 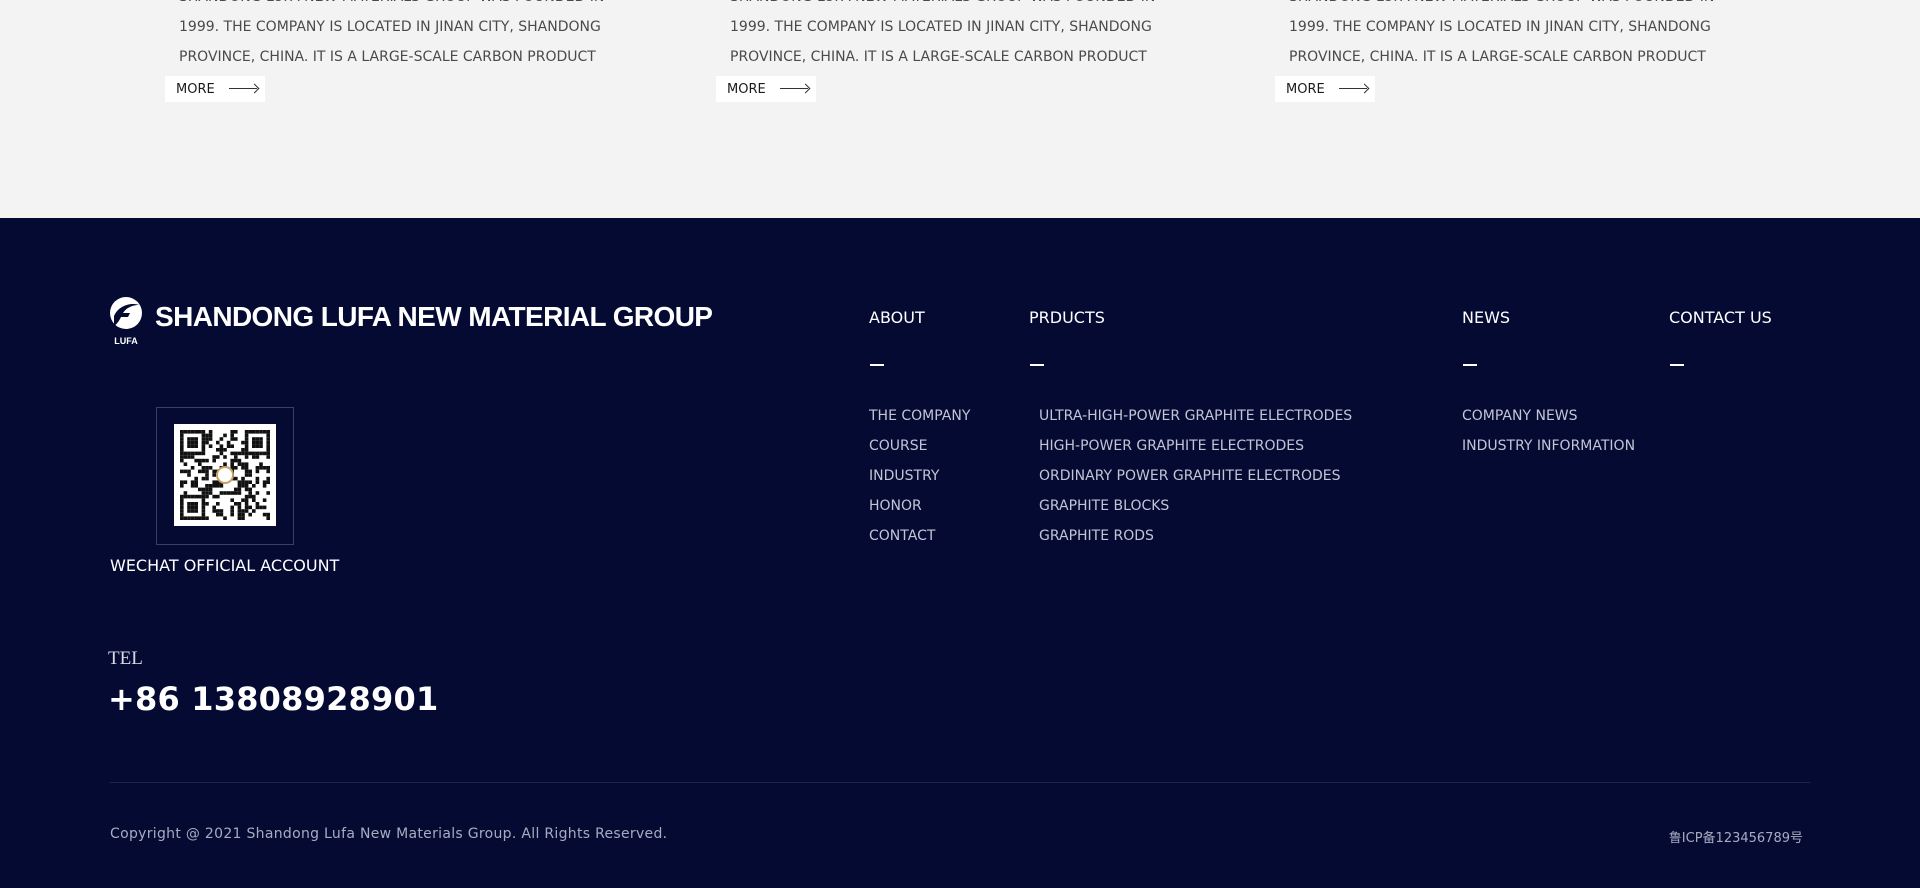 I want to click on news-links: COMPANY NEWS INDUSTRY INFORMATION, so click(x=1548, y=435).